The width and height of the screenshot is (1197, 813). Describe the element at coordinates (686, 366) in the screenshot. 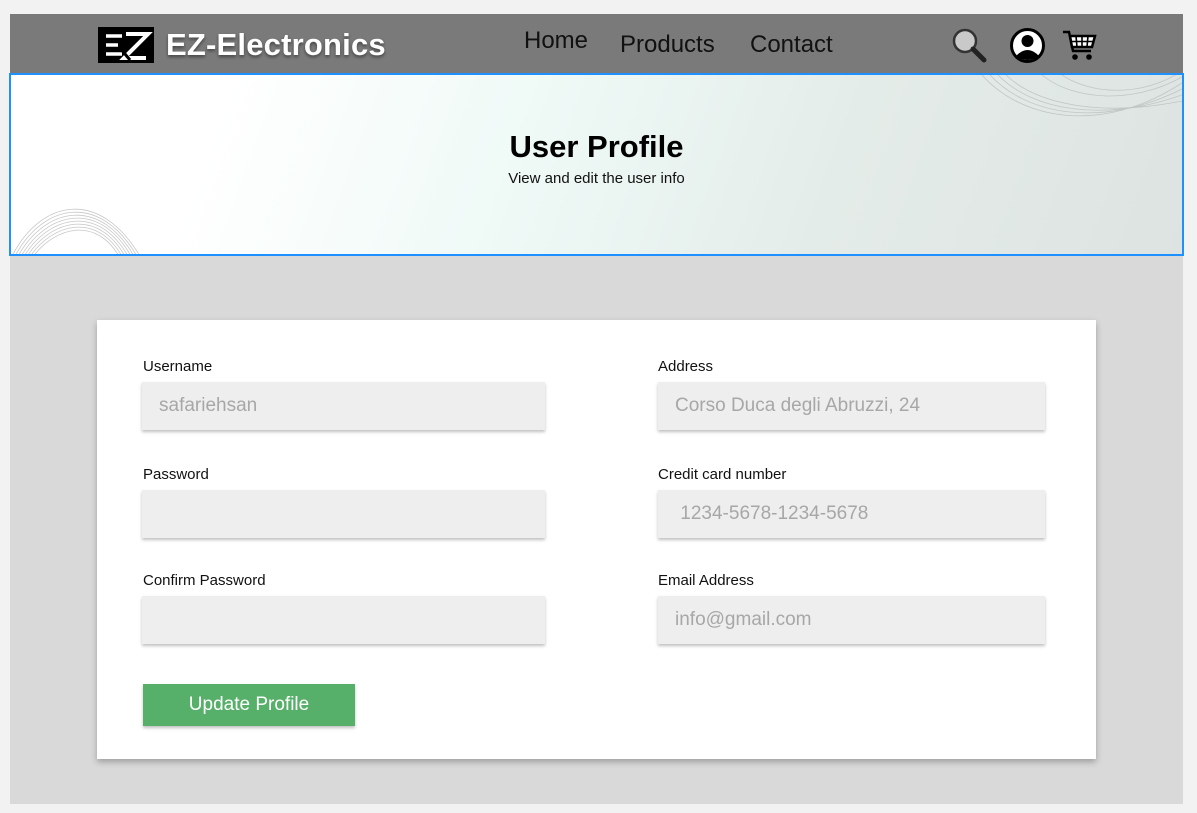

I see `address-label: Address` at that location.